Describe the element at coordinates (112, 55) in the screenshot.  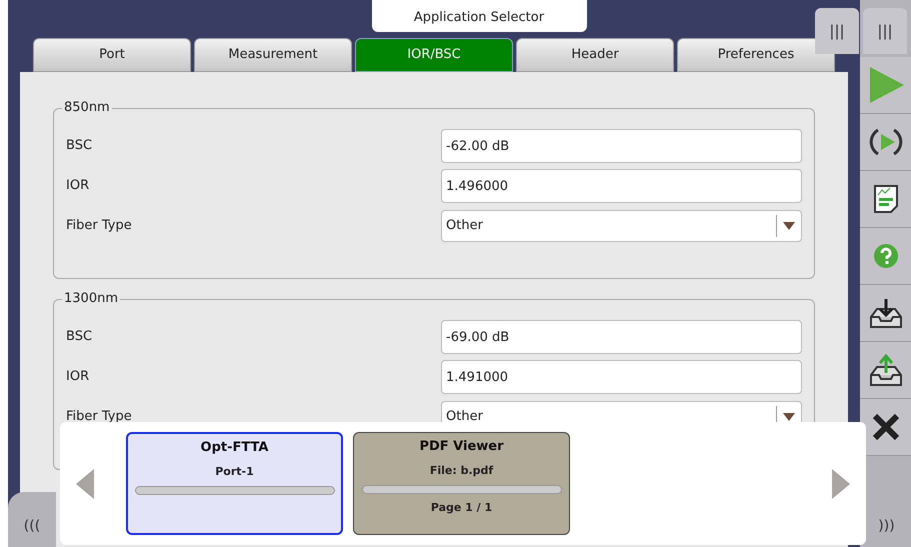
I see `tab: Port` at that location.